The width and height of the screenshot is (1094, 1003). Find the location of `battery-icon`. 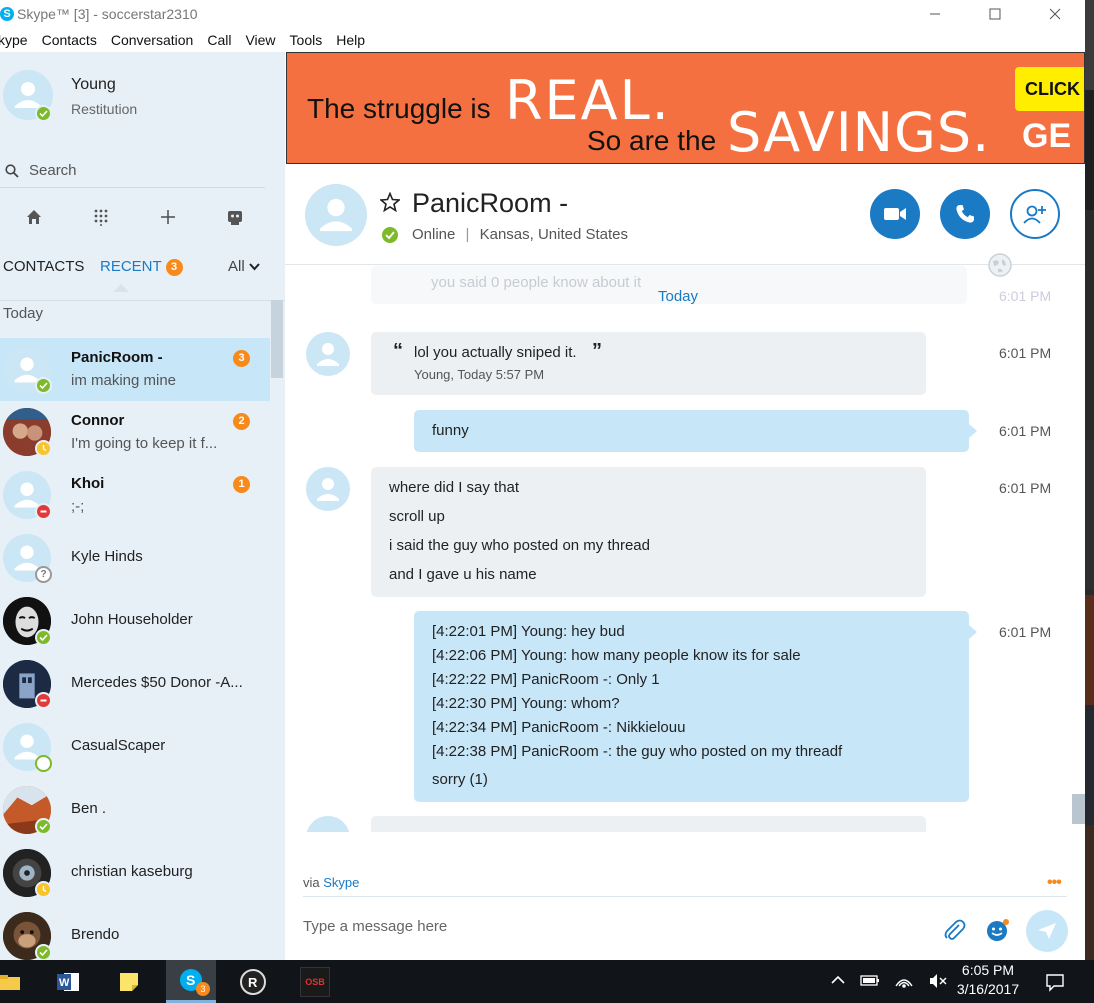

battery-icon is located at coordinates (870, 980).